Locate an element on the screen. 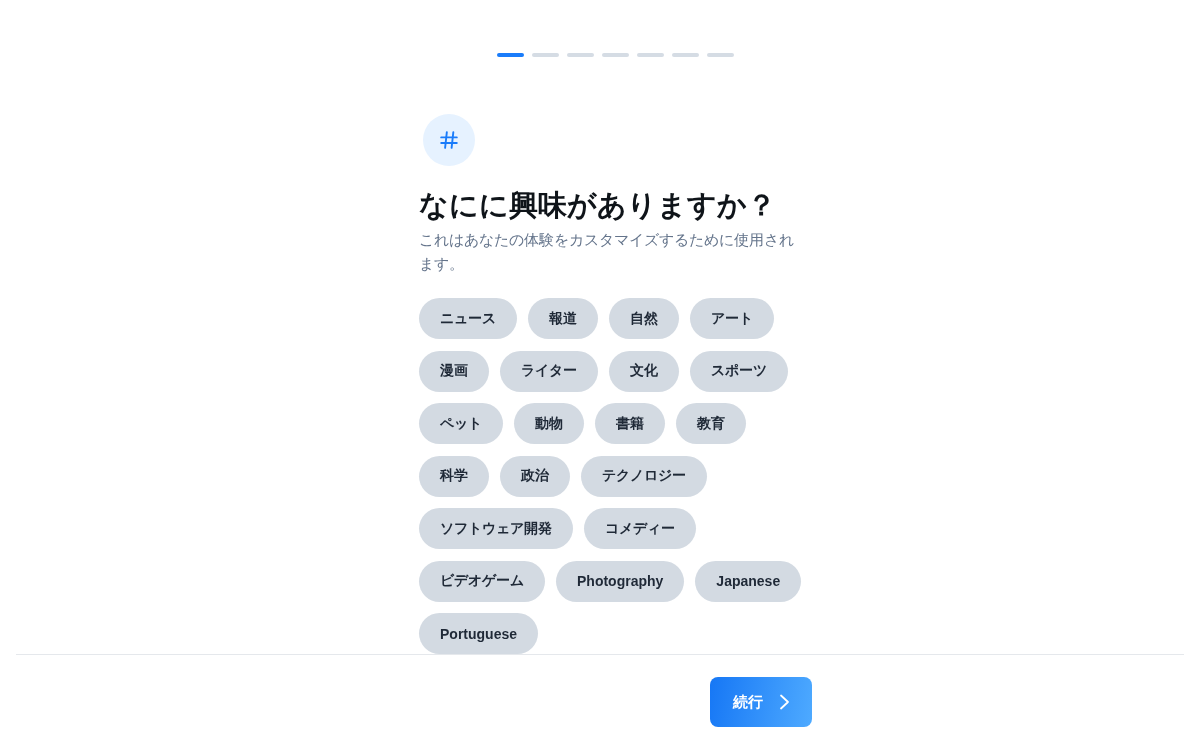  interest-chip: 教育 is located at coordinates (711, 423).